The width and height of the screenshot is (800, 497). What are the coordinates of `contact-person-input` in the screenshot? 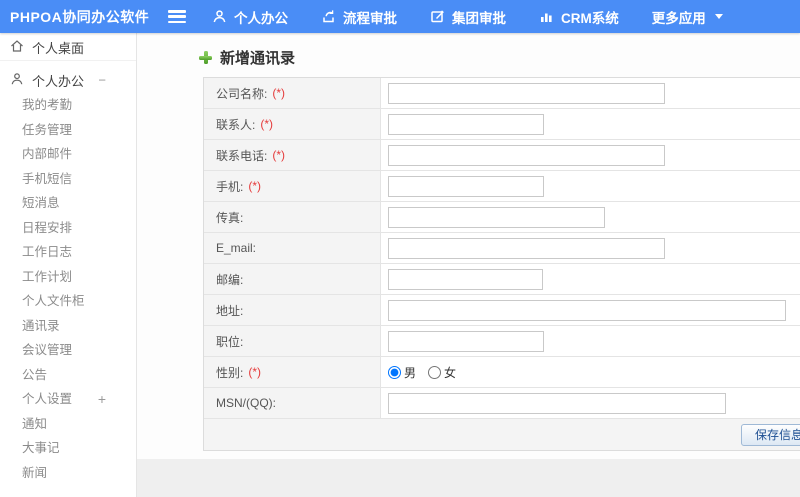 It's located at (466, 124).